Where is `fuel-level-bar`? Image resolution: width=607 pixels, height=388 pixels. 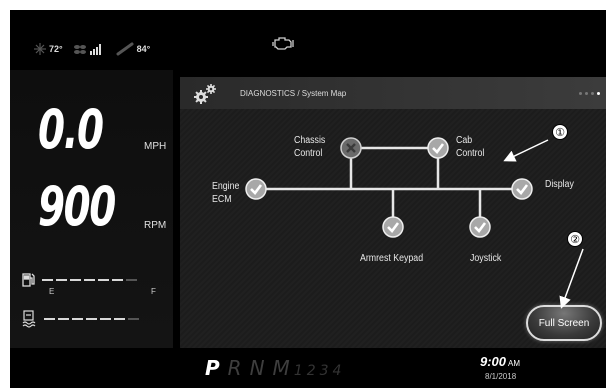 fuel-level-bar is located at coordinates (89, 280).